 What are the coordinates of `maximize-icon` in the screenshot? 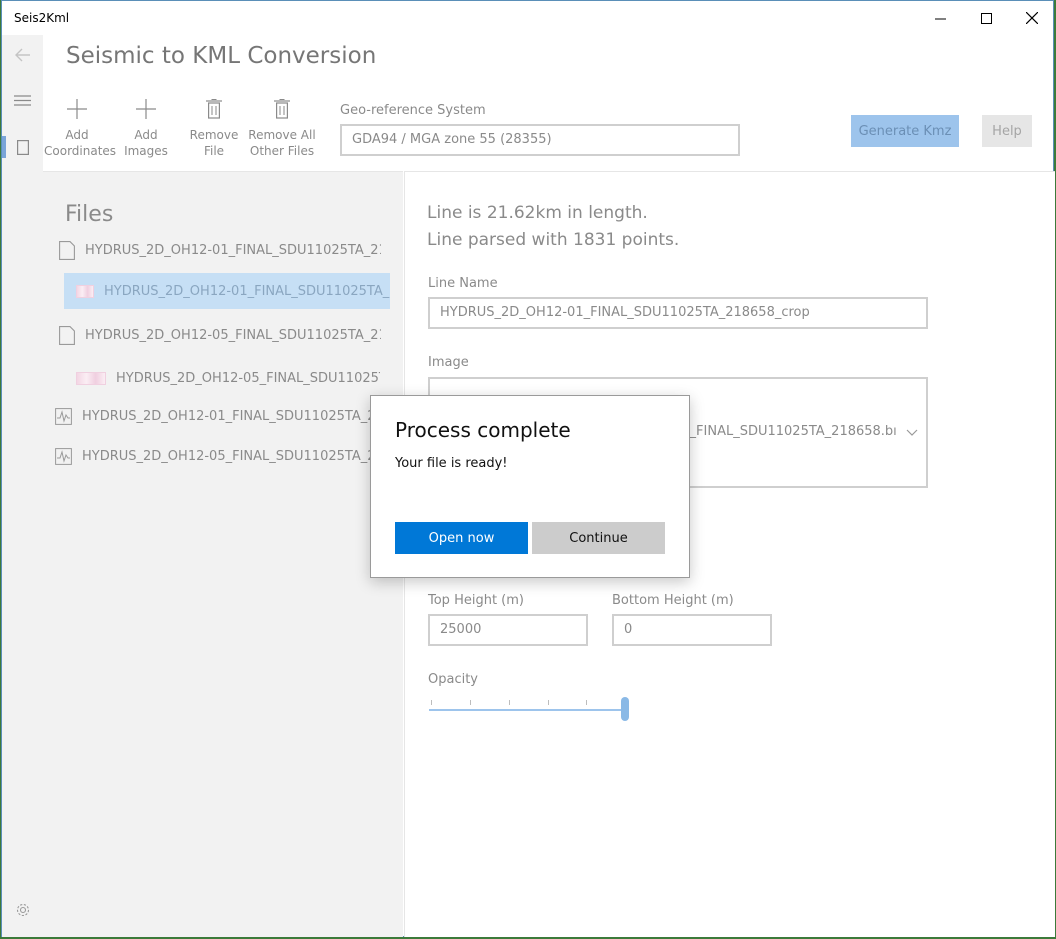 It's located at (986, 18).